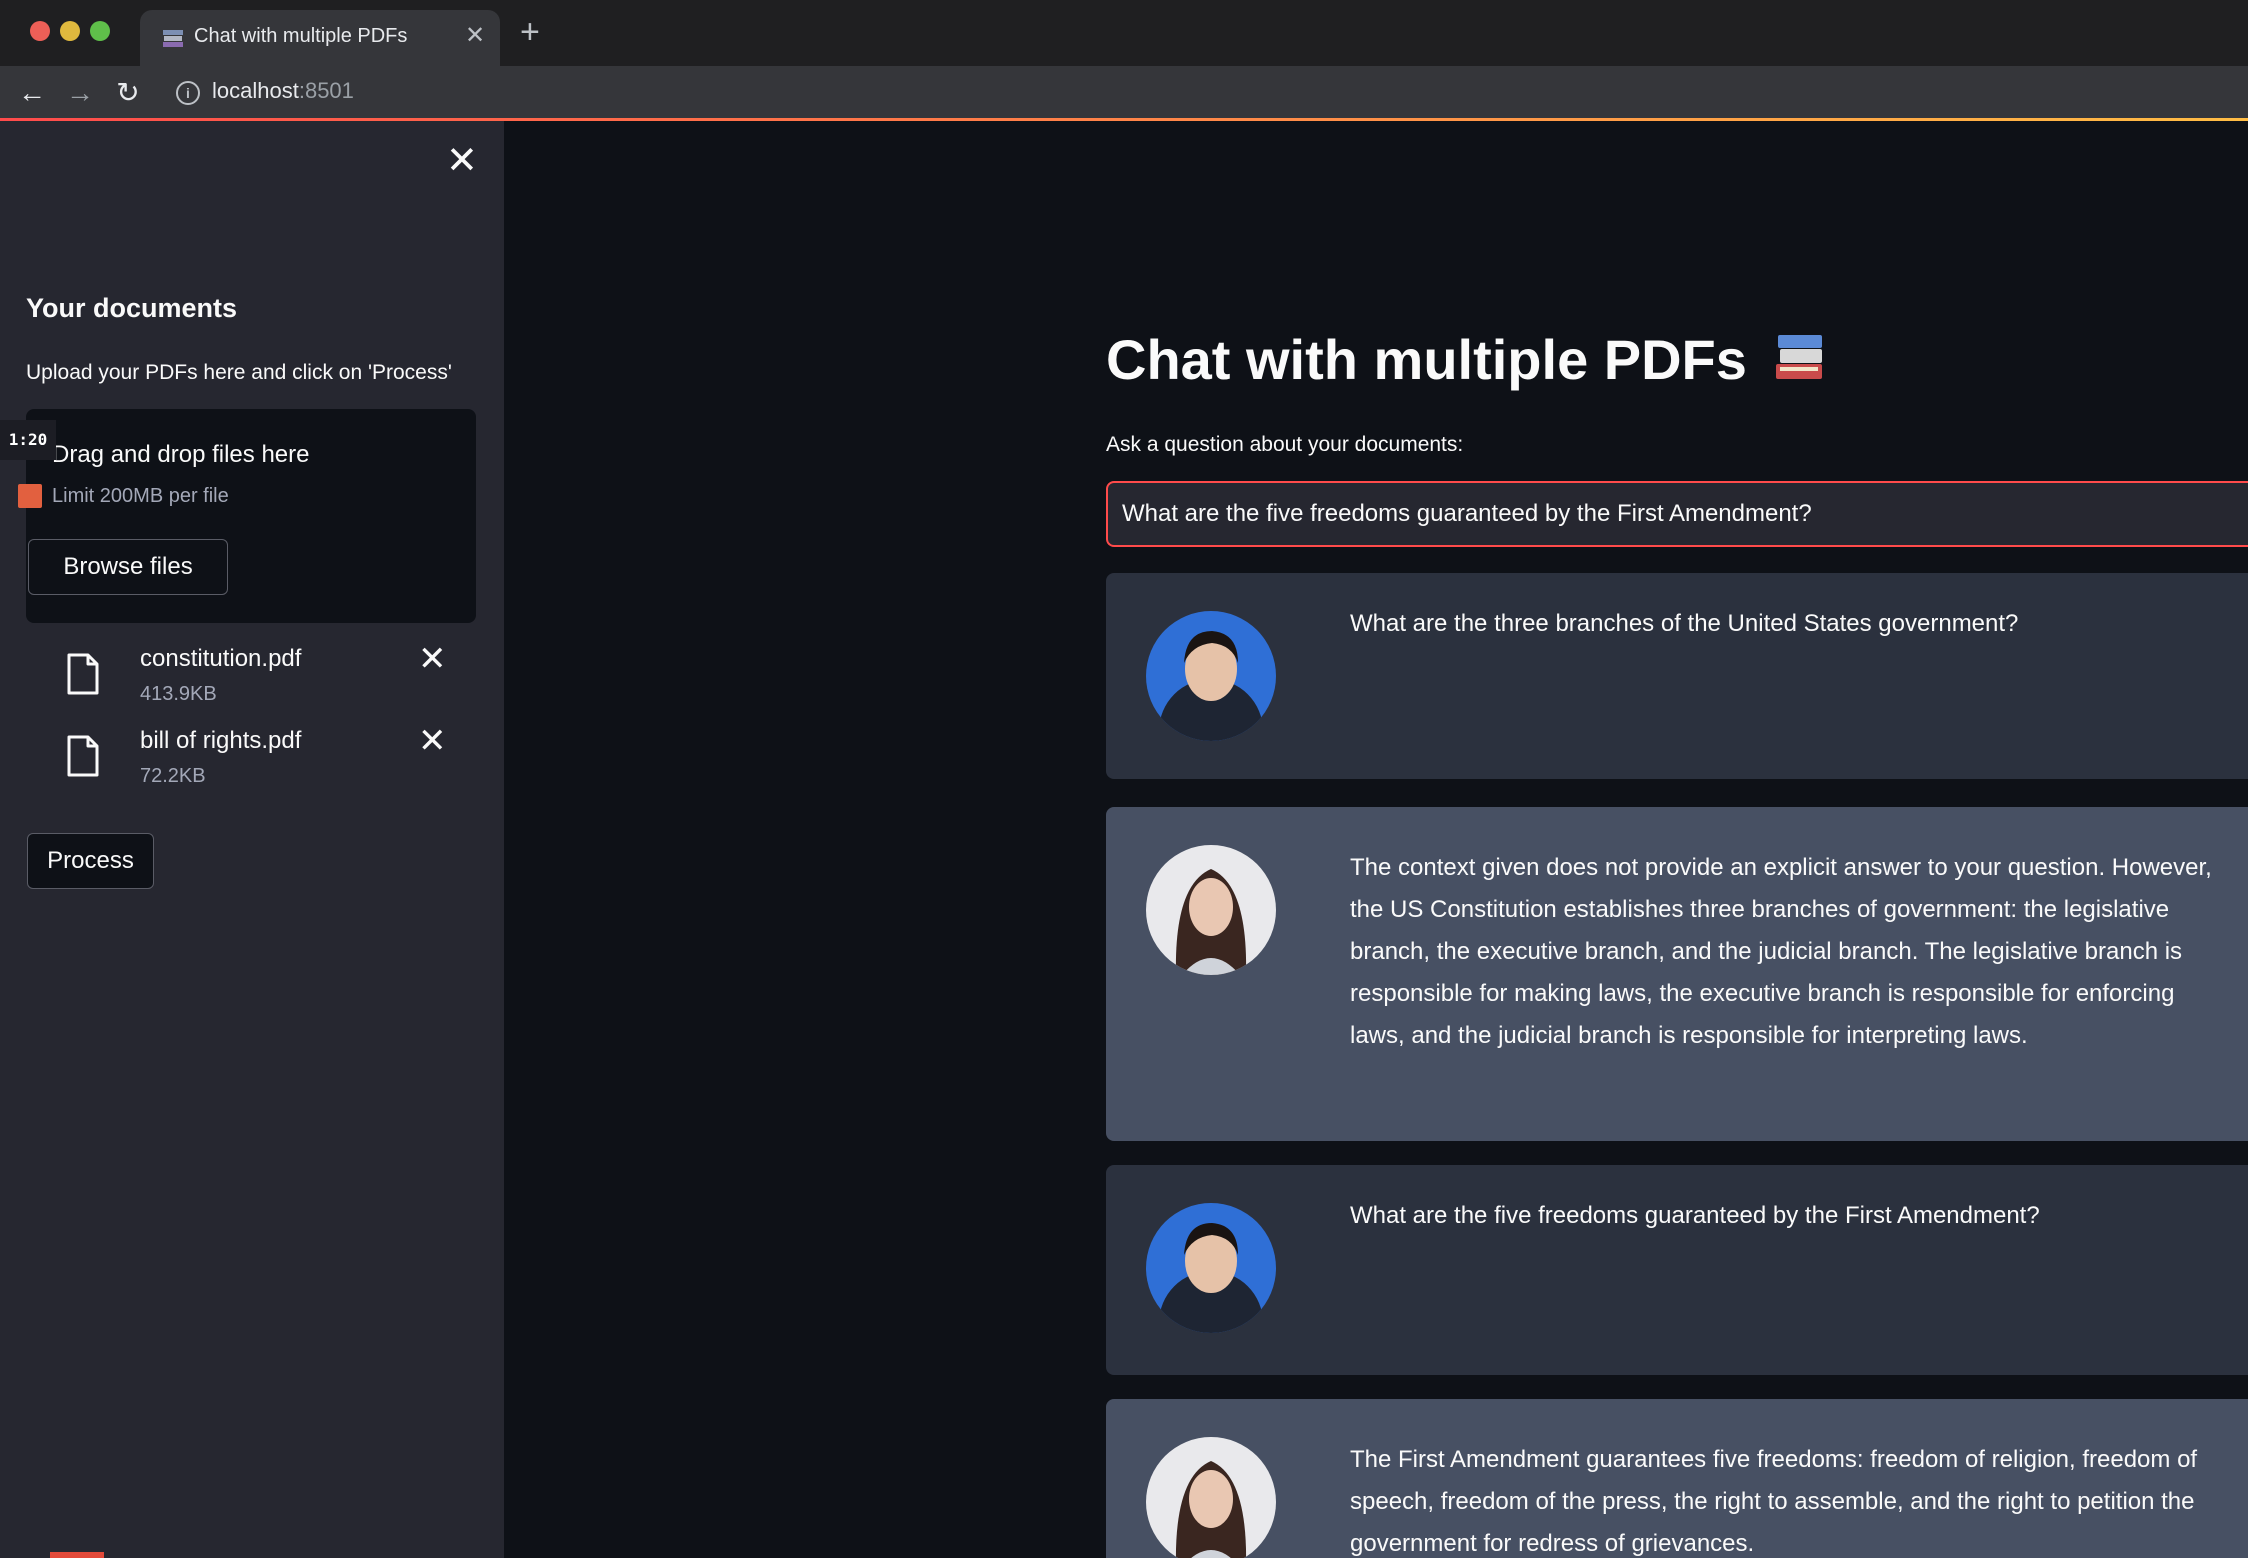 Image resolution: width=2248 pixels, height=1558 pixels. Describe the element at coordinates (1426, 359) in the screenshot. I see `page-title-text: Chat with multiple PDFs` at that location.